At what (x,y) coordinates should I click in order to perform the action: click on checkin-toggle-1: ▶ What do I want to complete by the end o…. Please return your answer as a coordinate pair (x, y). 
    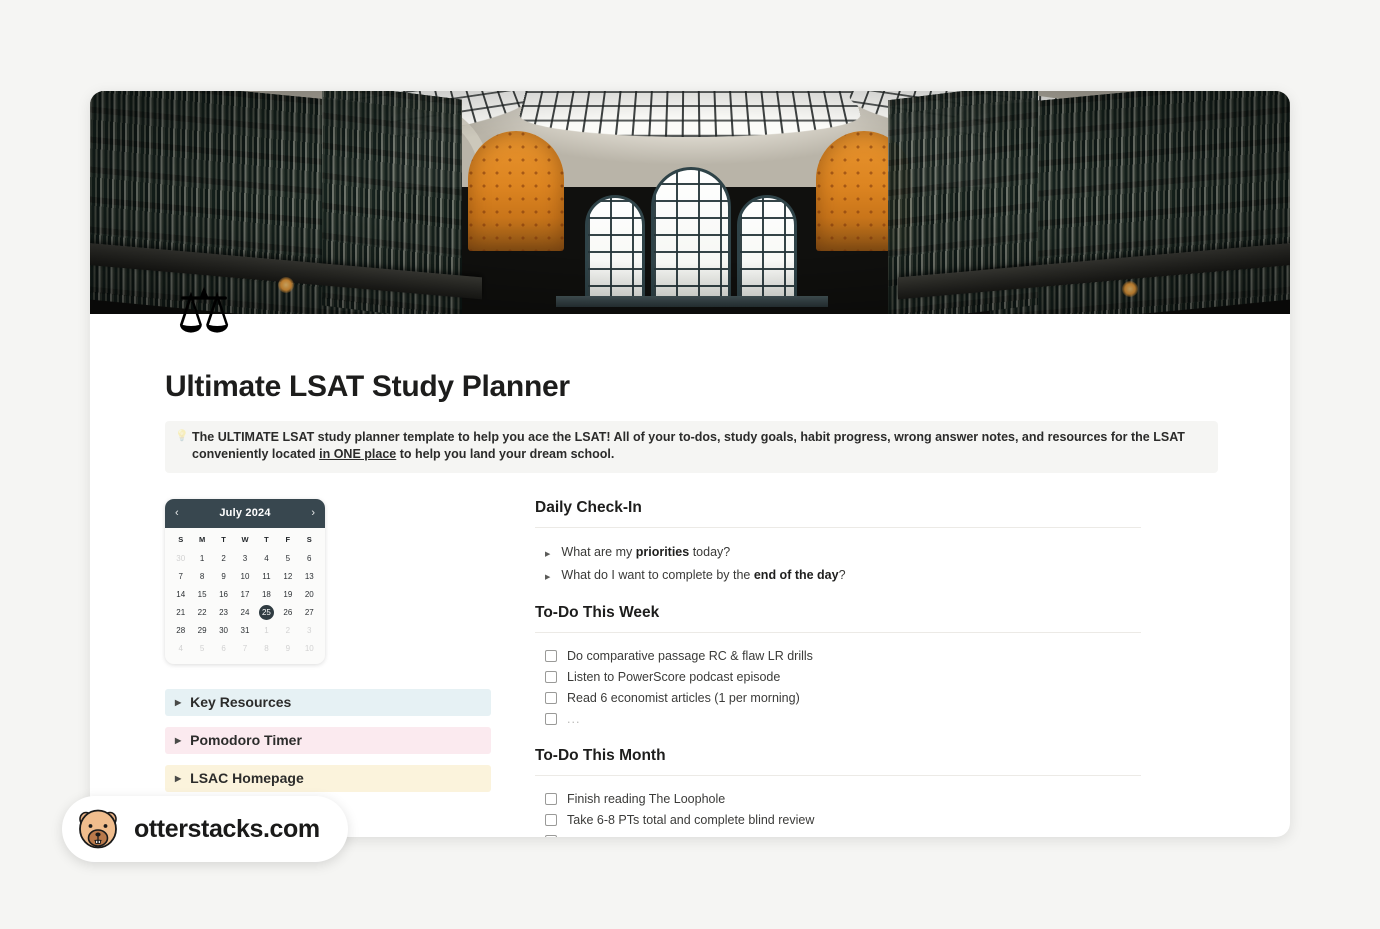
    Looking at the image, I should click on (876, 575).